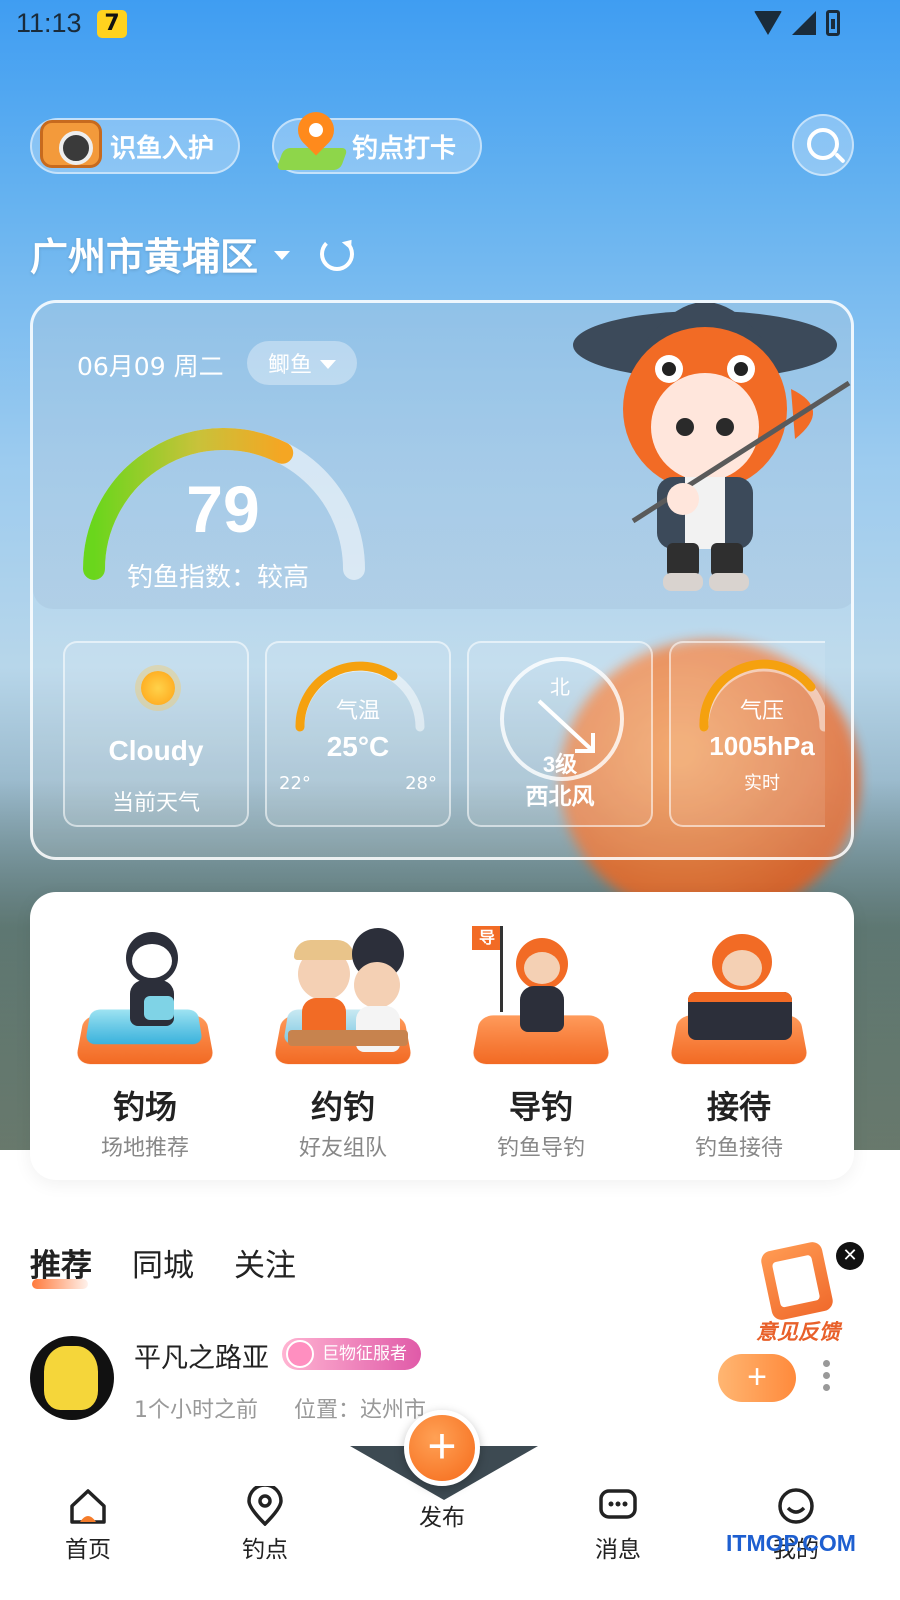 This screenshot has height=1600, width=900. Describe the element at coordinates (421, 783) in the screenshot. I see `temperature-max: 28°` at that location.